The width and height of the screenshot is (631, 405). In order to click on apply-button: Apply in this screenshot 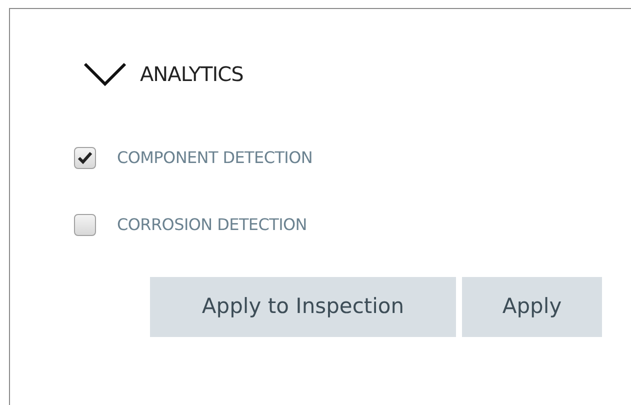, I will do `click(532, 307)`.